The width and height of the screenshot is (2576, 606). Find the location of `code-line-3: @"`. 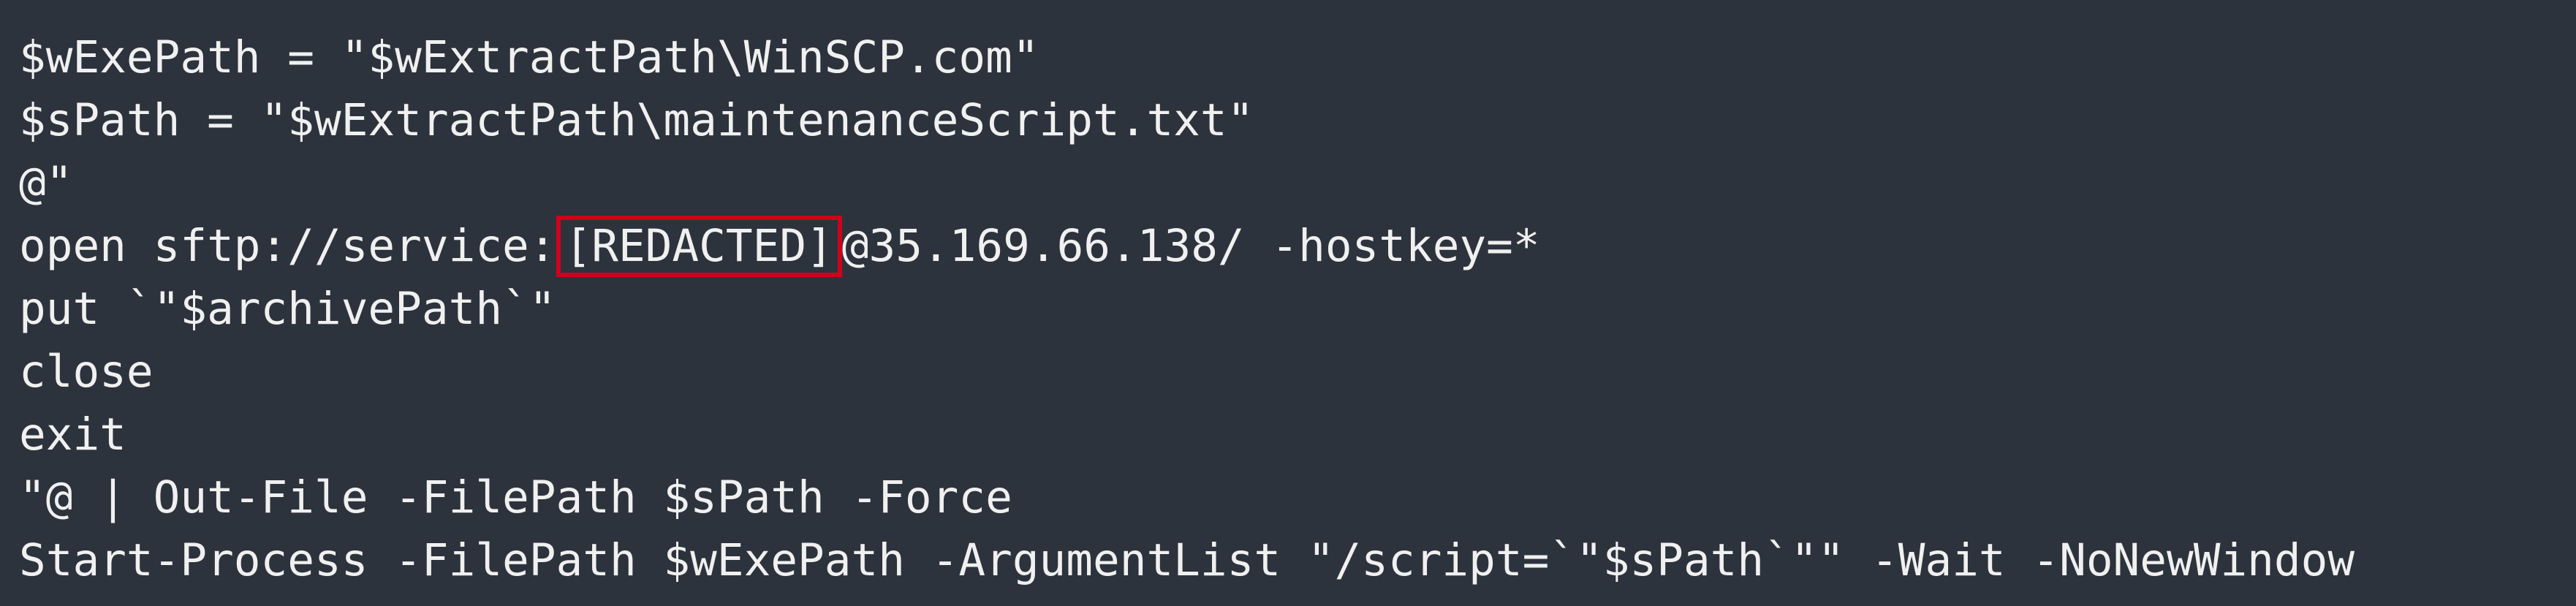

code-line-3: @" is located at coordinates (46, 183).